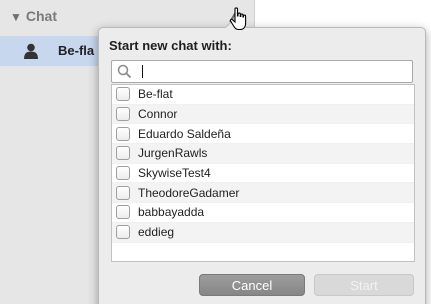 Image resolution: width=431 pixels, height=304 pixels. Describe the element at coordinates (263, 95) in the screenshot. I see `list-item: Be-flat` at that location.